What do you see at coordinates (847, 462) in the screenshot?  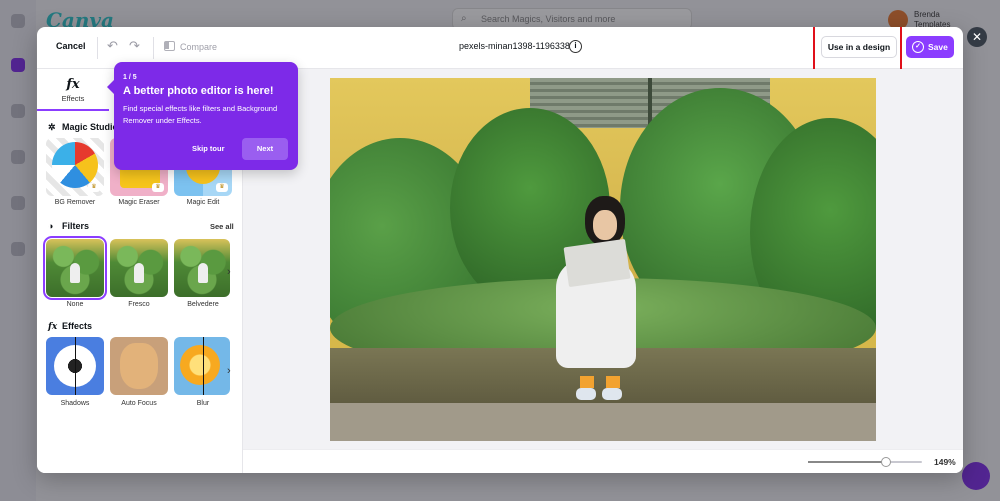 I see `zoom-slider-fill` at bounding box center [847, 462].